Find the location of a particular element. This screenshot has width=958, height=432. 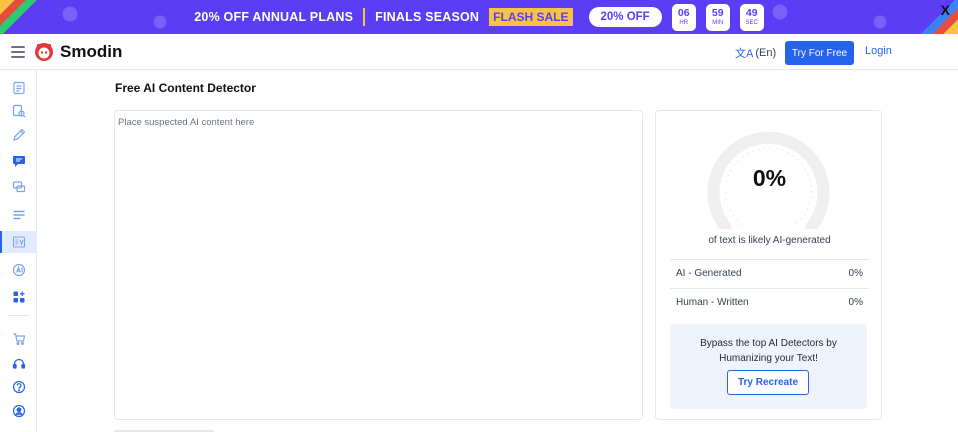

close-icon: X is located at coordinates (945, 10).